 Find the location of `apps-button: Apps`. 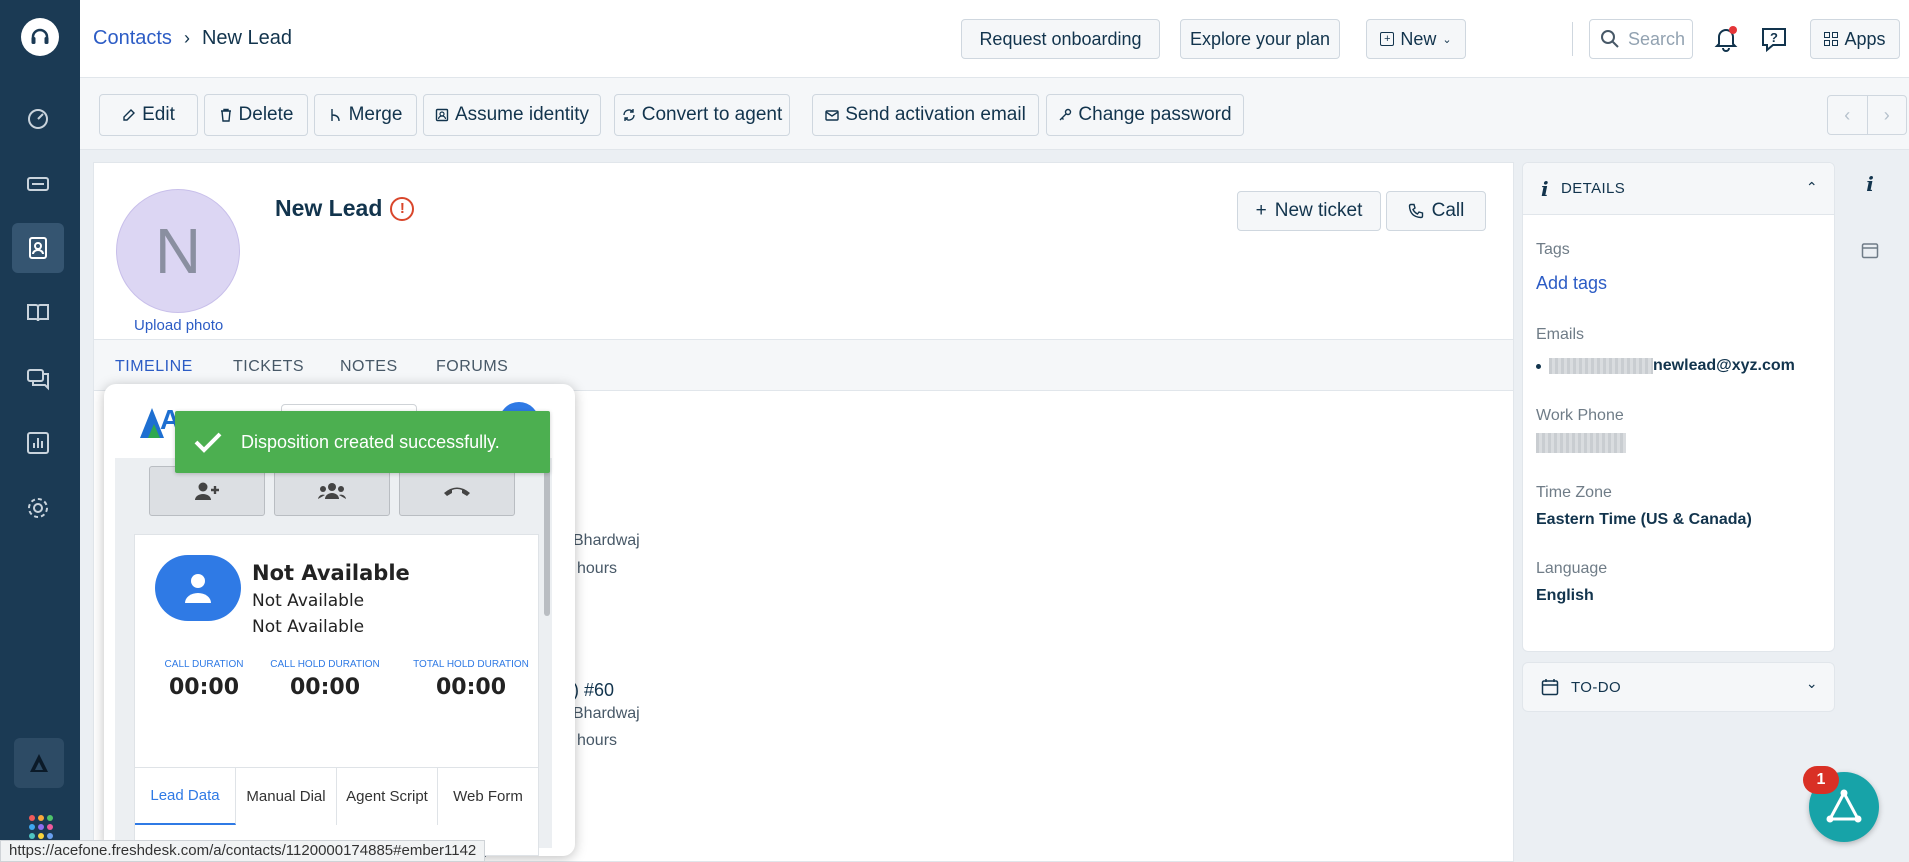

apps-button: Apps is located at coordinates (1855, 39).